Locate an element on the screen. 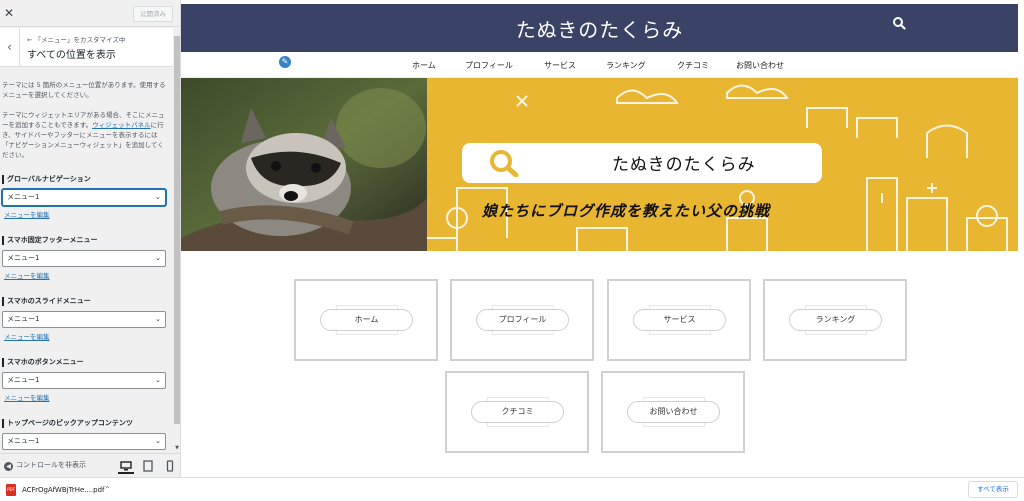 Image resolution: width=1024 pixels, height=501 pixels. pickup-card-reviews: クチコミ is located at coordinates (517, 412).